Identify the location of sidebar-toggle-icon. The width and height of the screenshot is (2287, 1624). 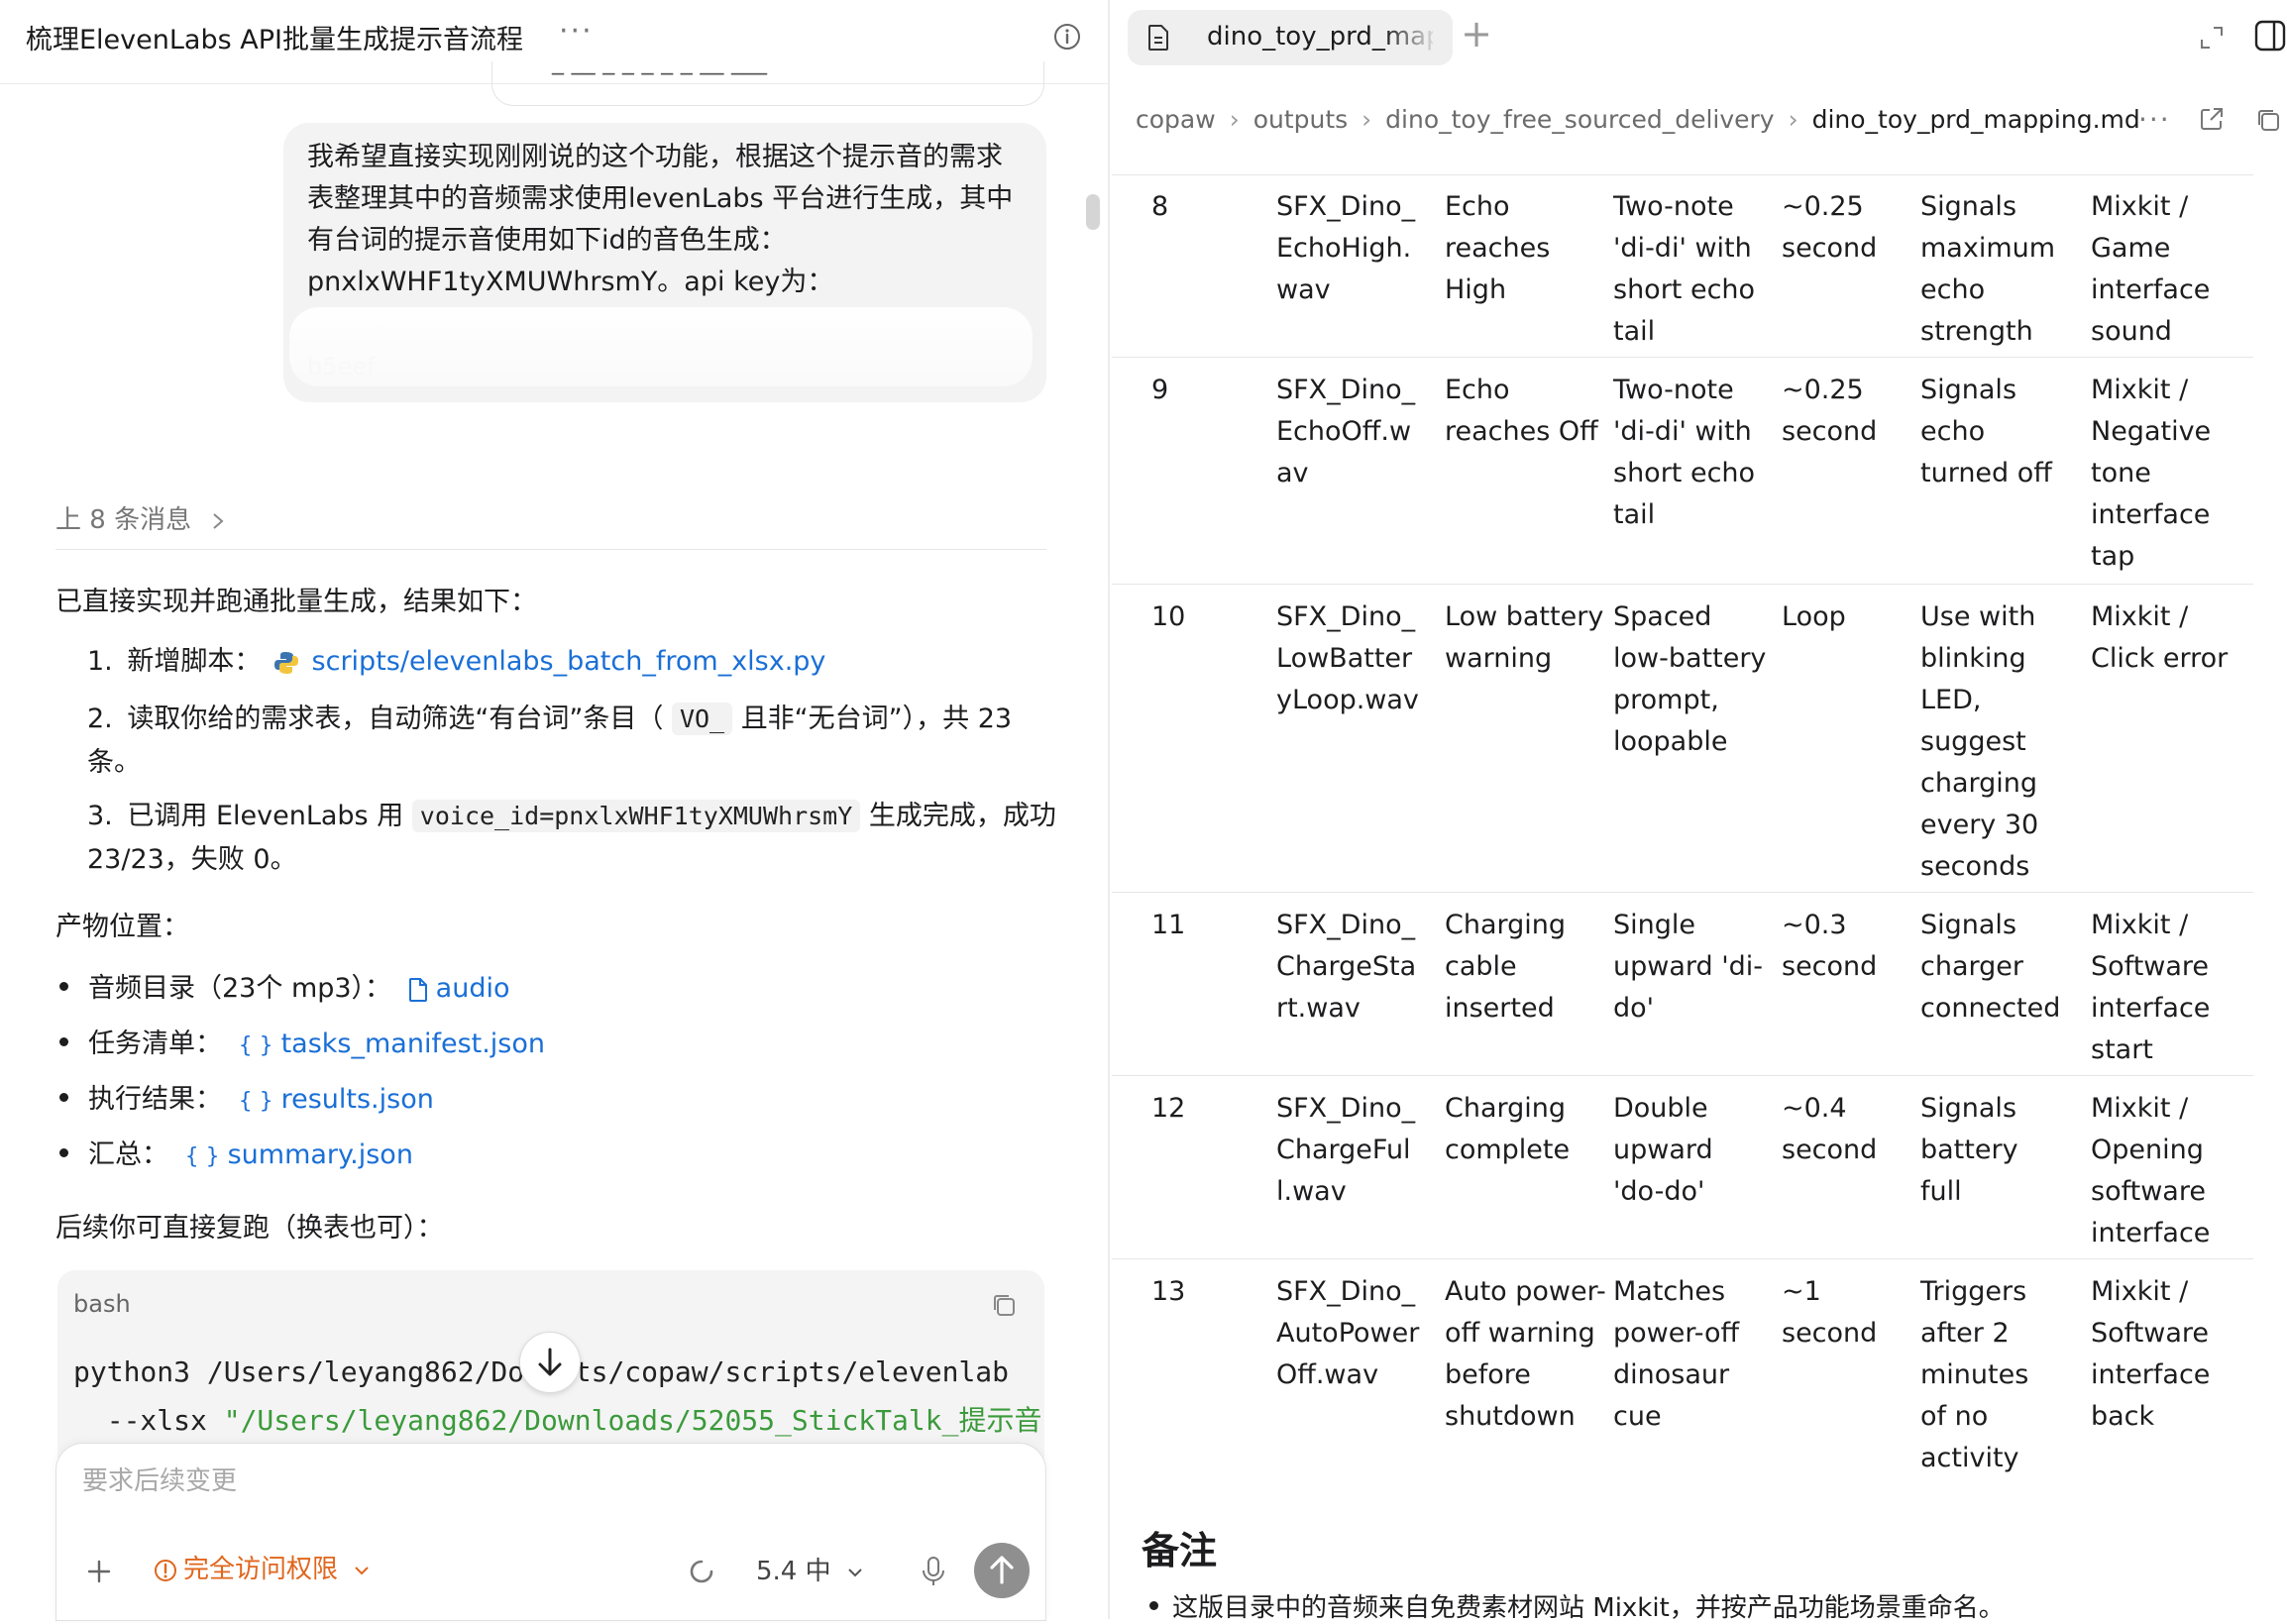
(2270, 36).